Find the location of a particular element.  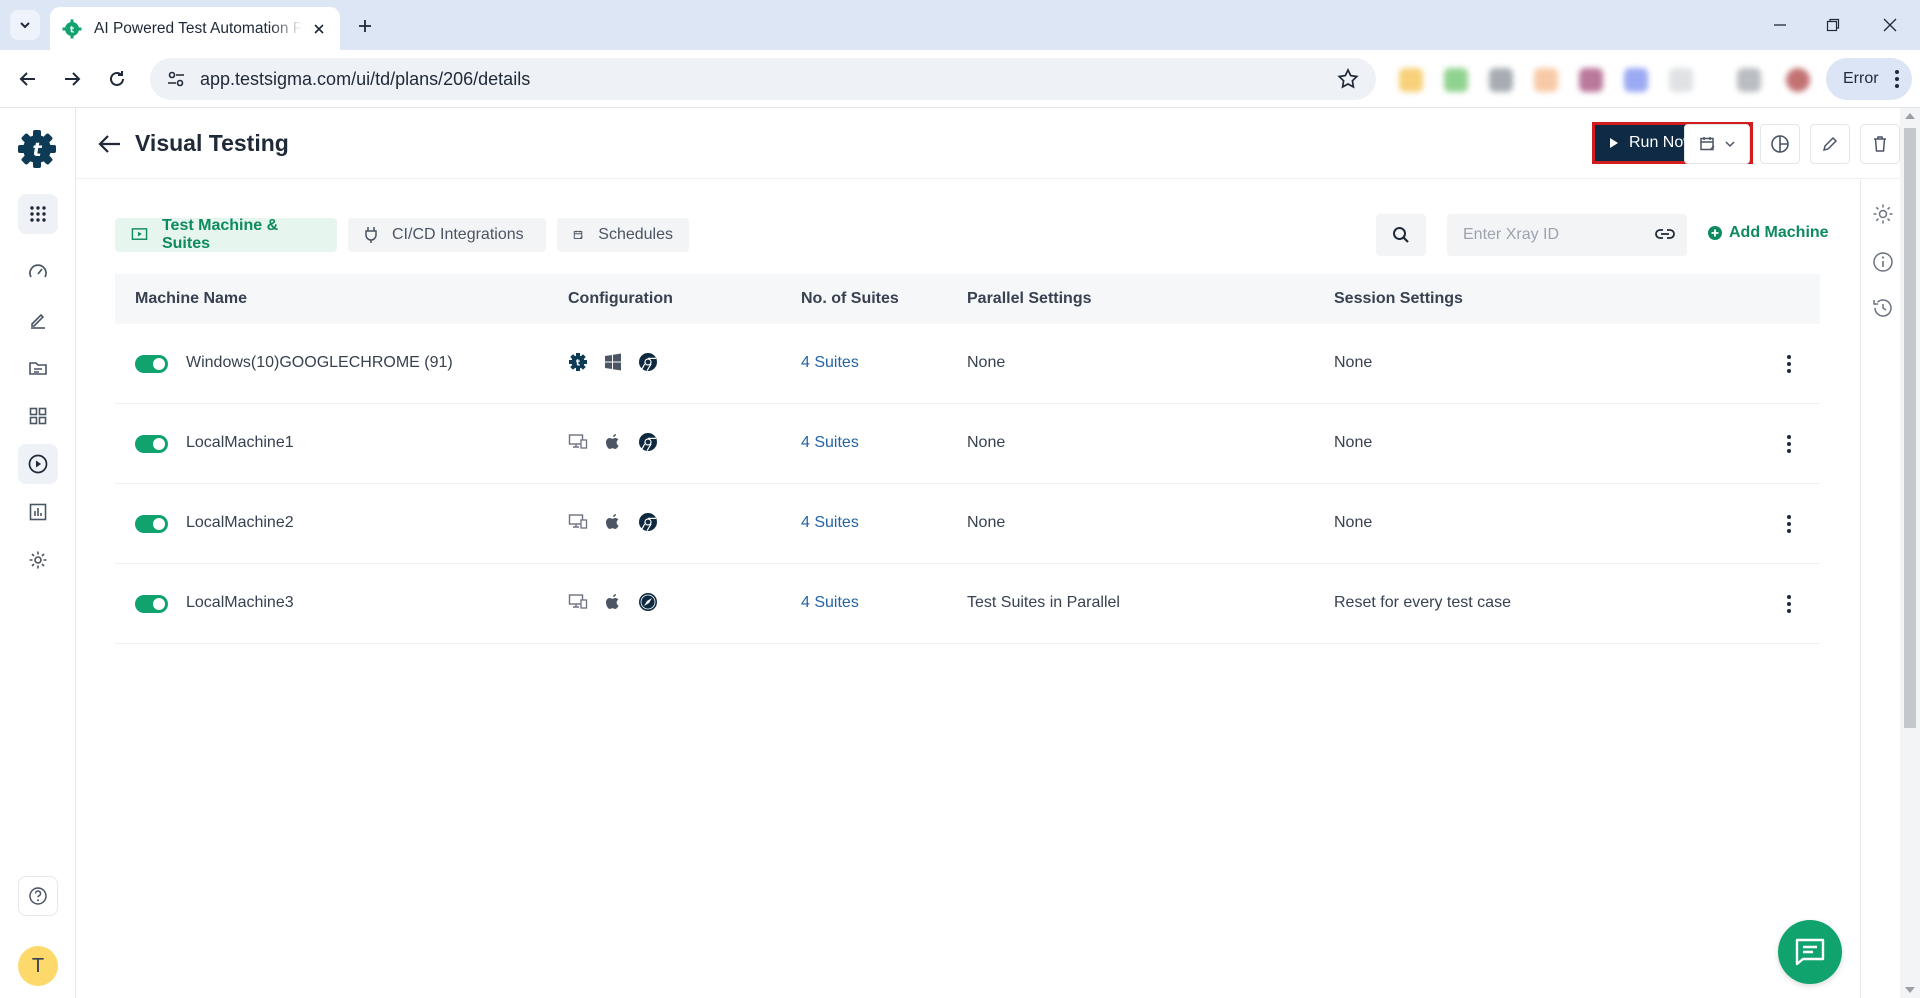

machine-name: LocalMachine2 is located at coordinates (240, 522).